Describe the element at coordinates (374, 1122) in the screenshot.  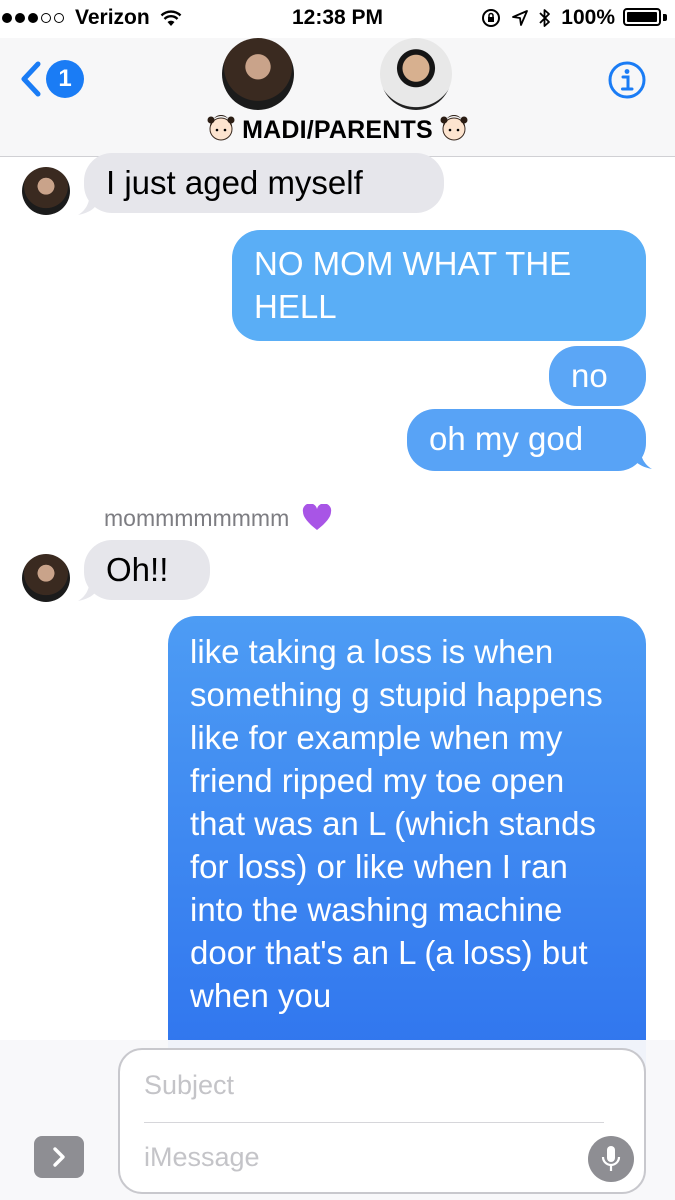
I see `input-divider` at that location.